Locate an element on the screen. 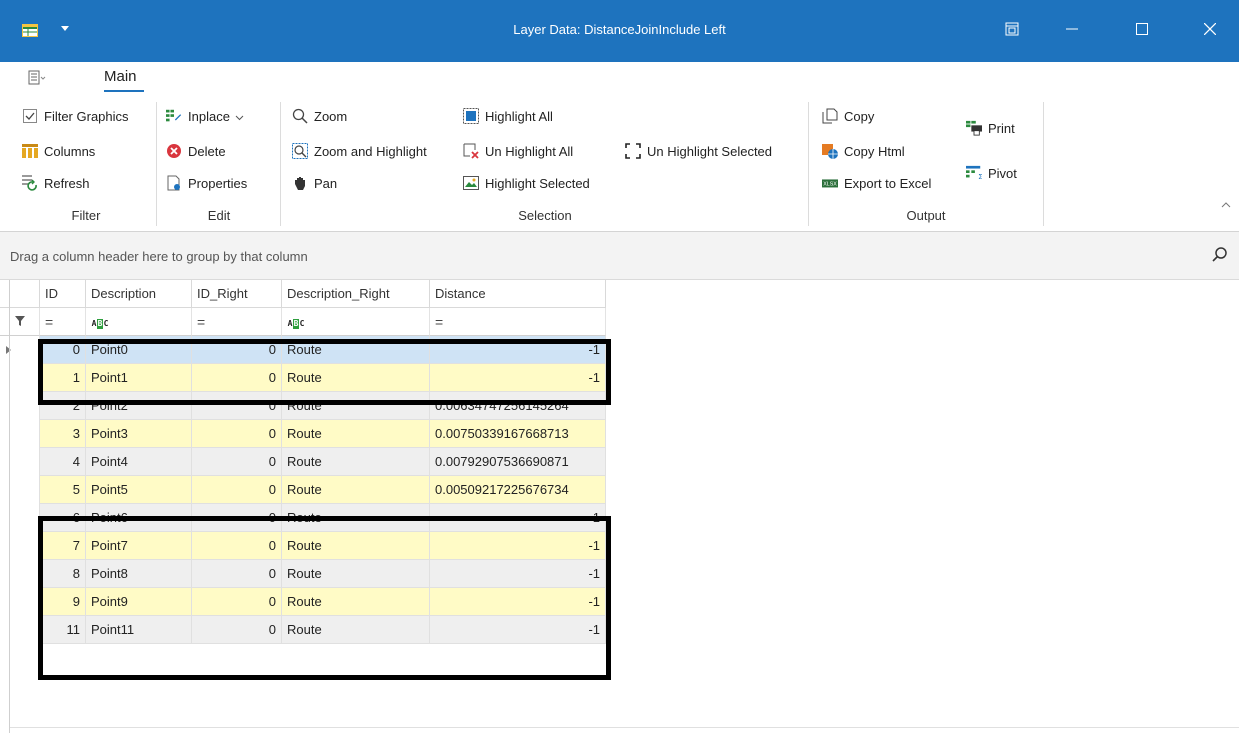 The image size is (1239, 733). collapse-ribbon-icon is located at coordinates (1226, 203).